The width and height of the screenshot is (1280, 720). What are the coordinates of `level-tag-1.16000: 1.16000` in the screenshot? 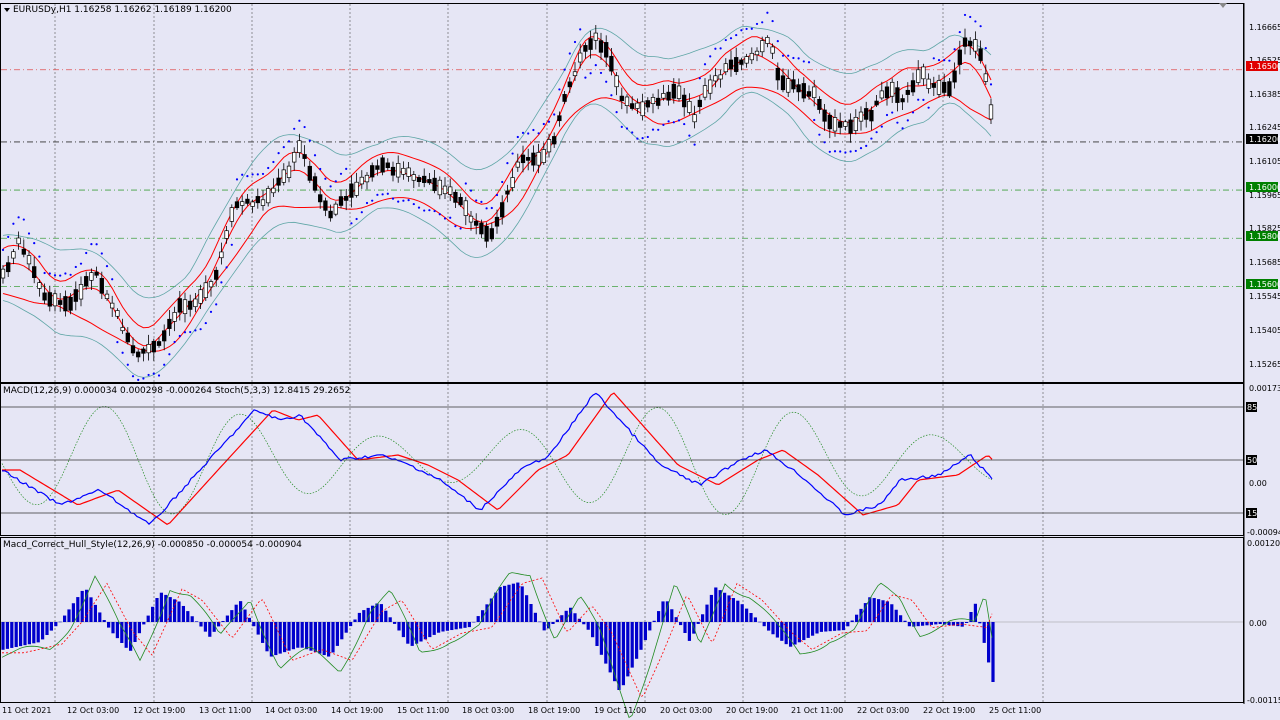 It's located at (1263, 187).